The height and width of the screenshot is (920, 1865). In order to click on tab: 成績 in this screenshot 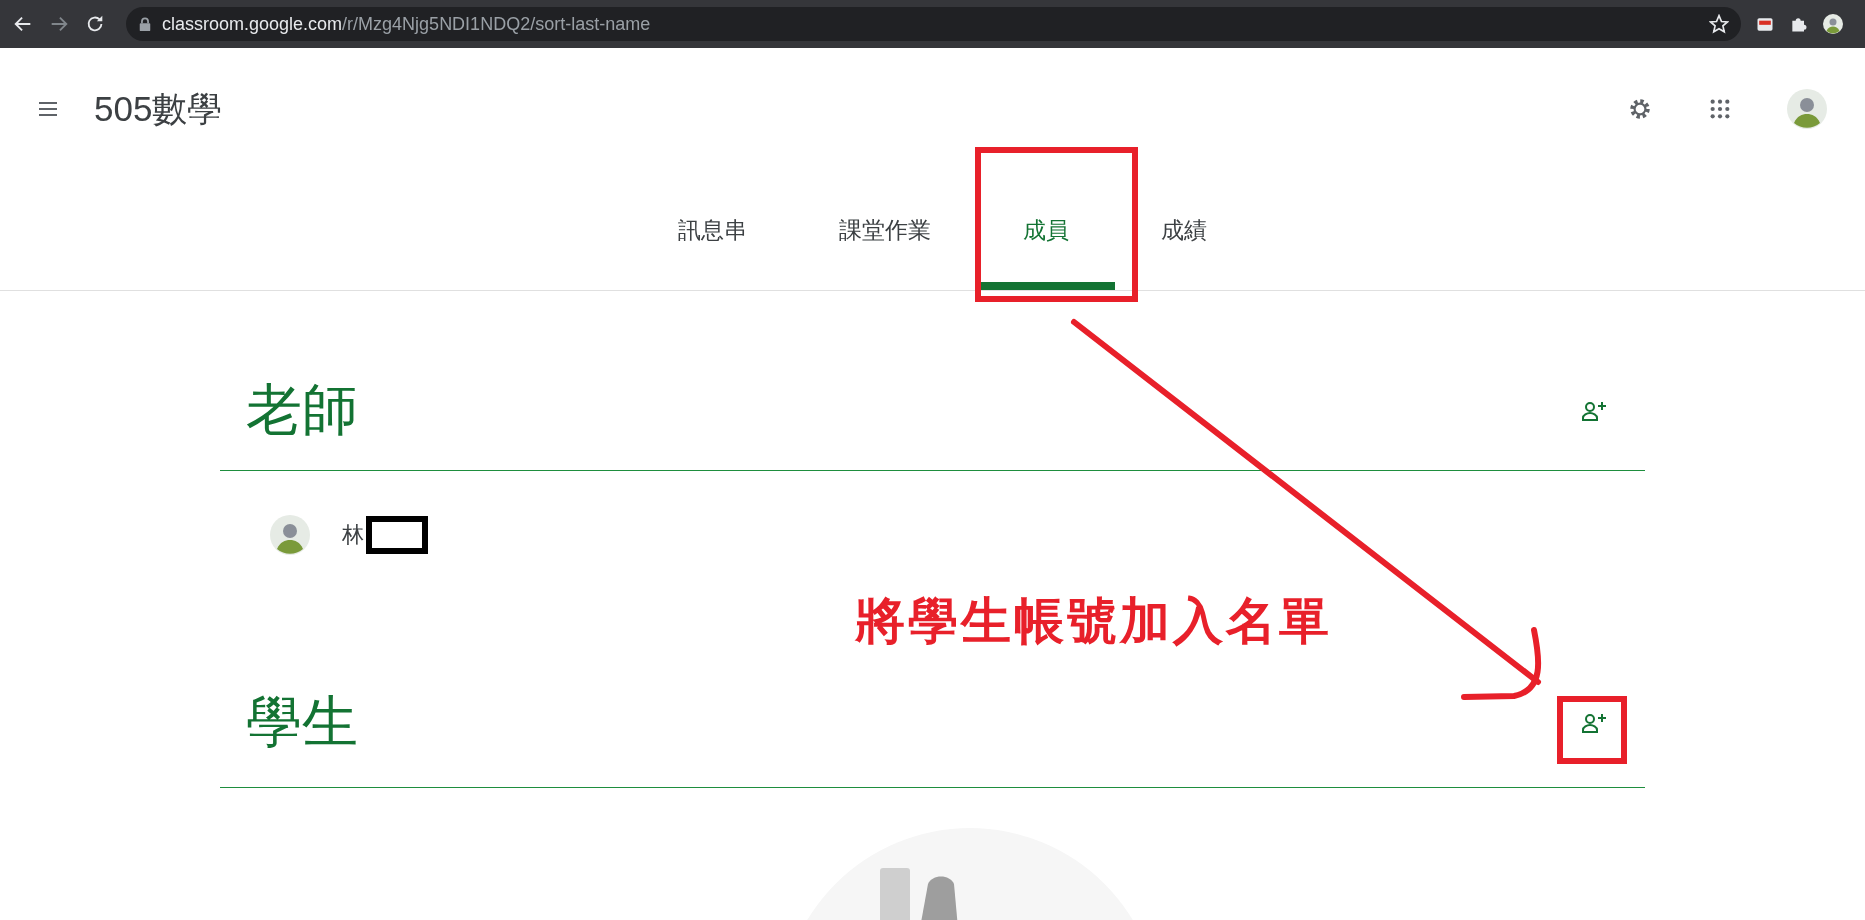, I will do `click(1184, 230)`.